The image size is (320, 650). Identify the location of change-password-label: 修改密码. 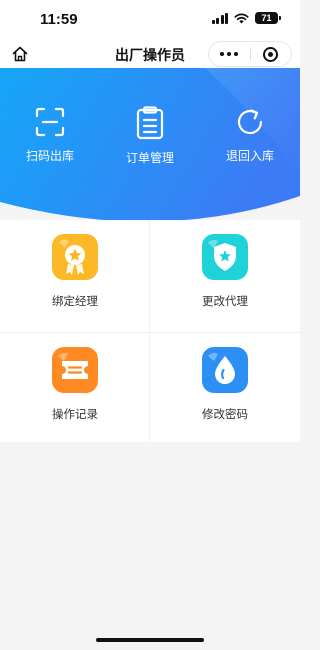
(225, 415).